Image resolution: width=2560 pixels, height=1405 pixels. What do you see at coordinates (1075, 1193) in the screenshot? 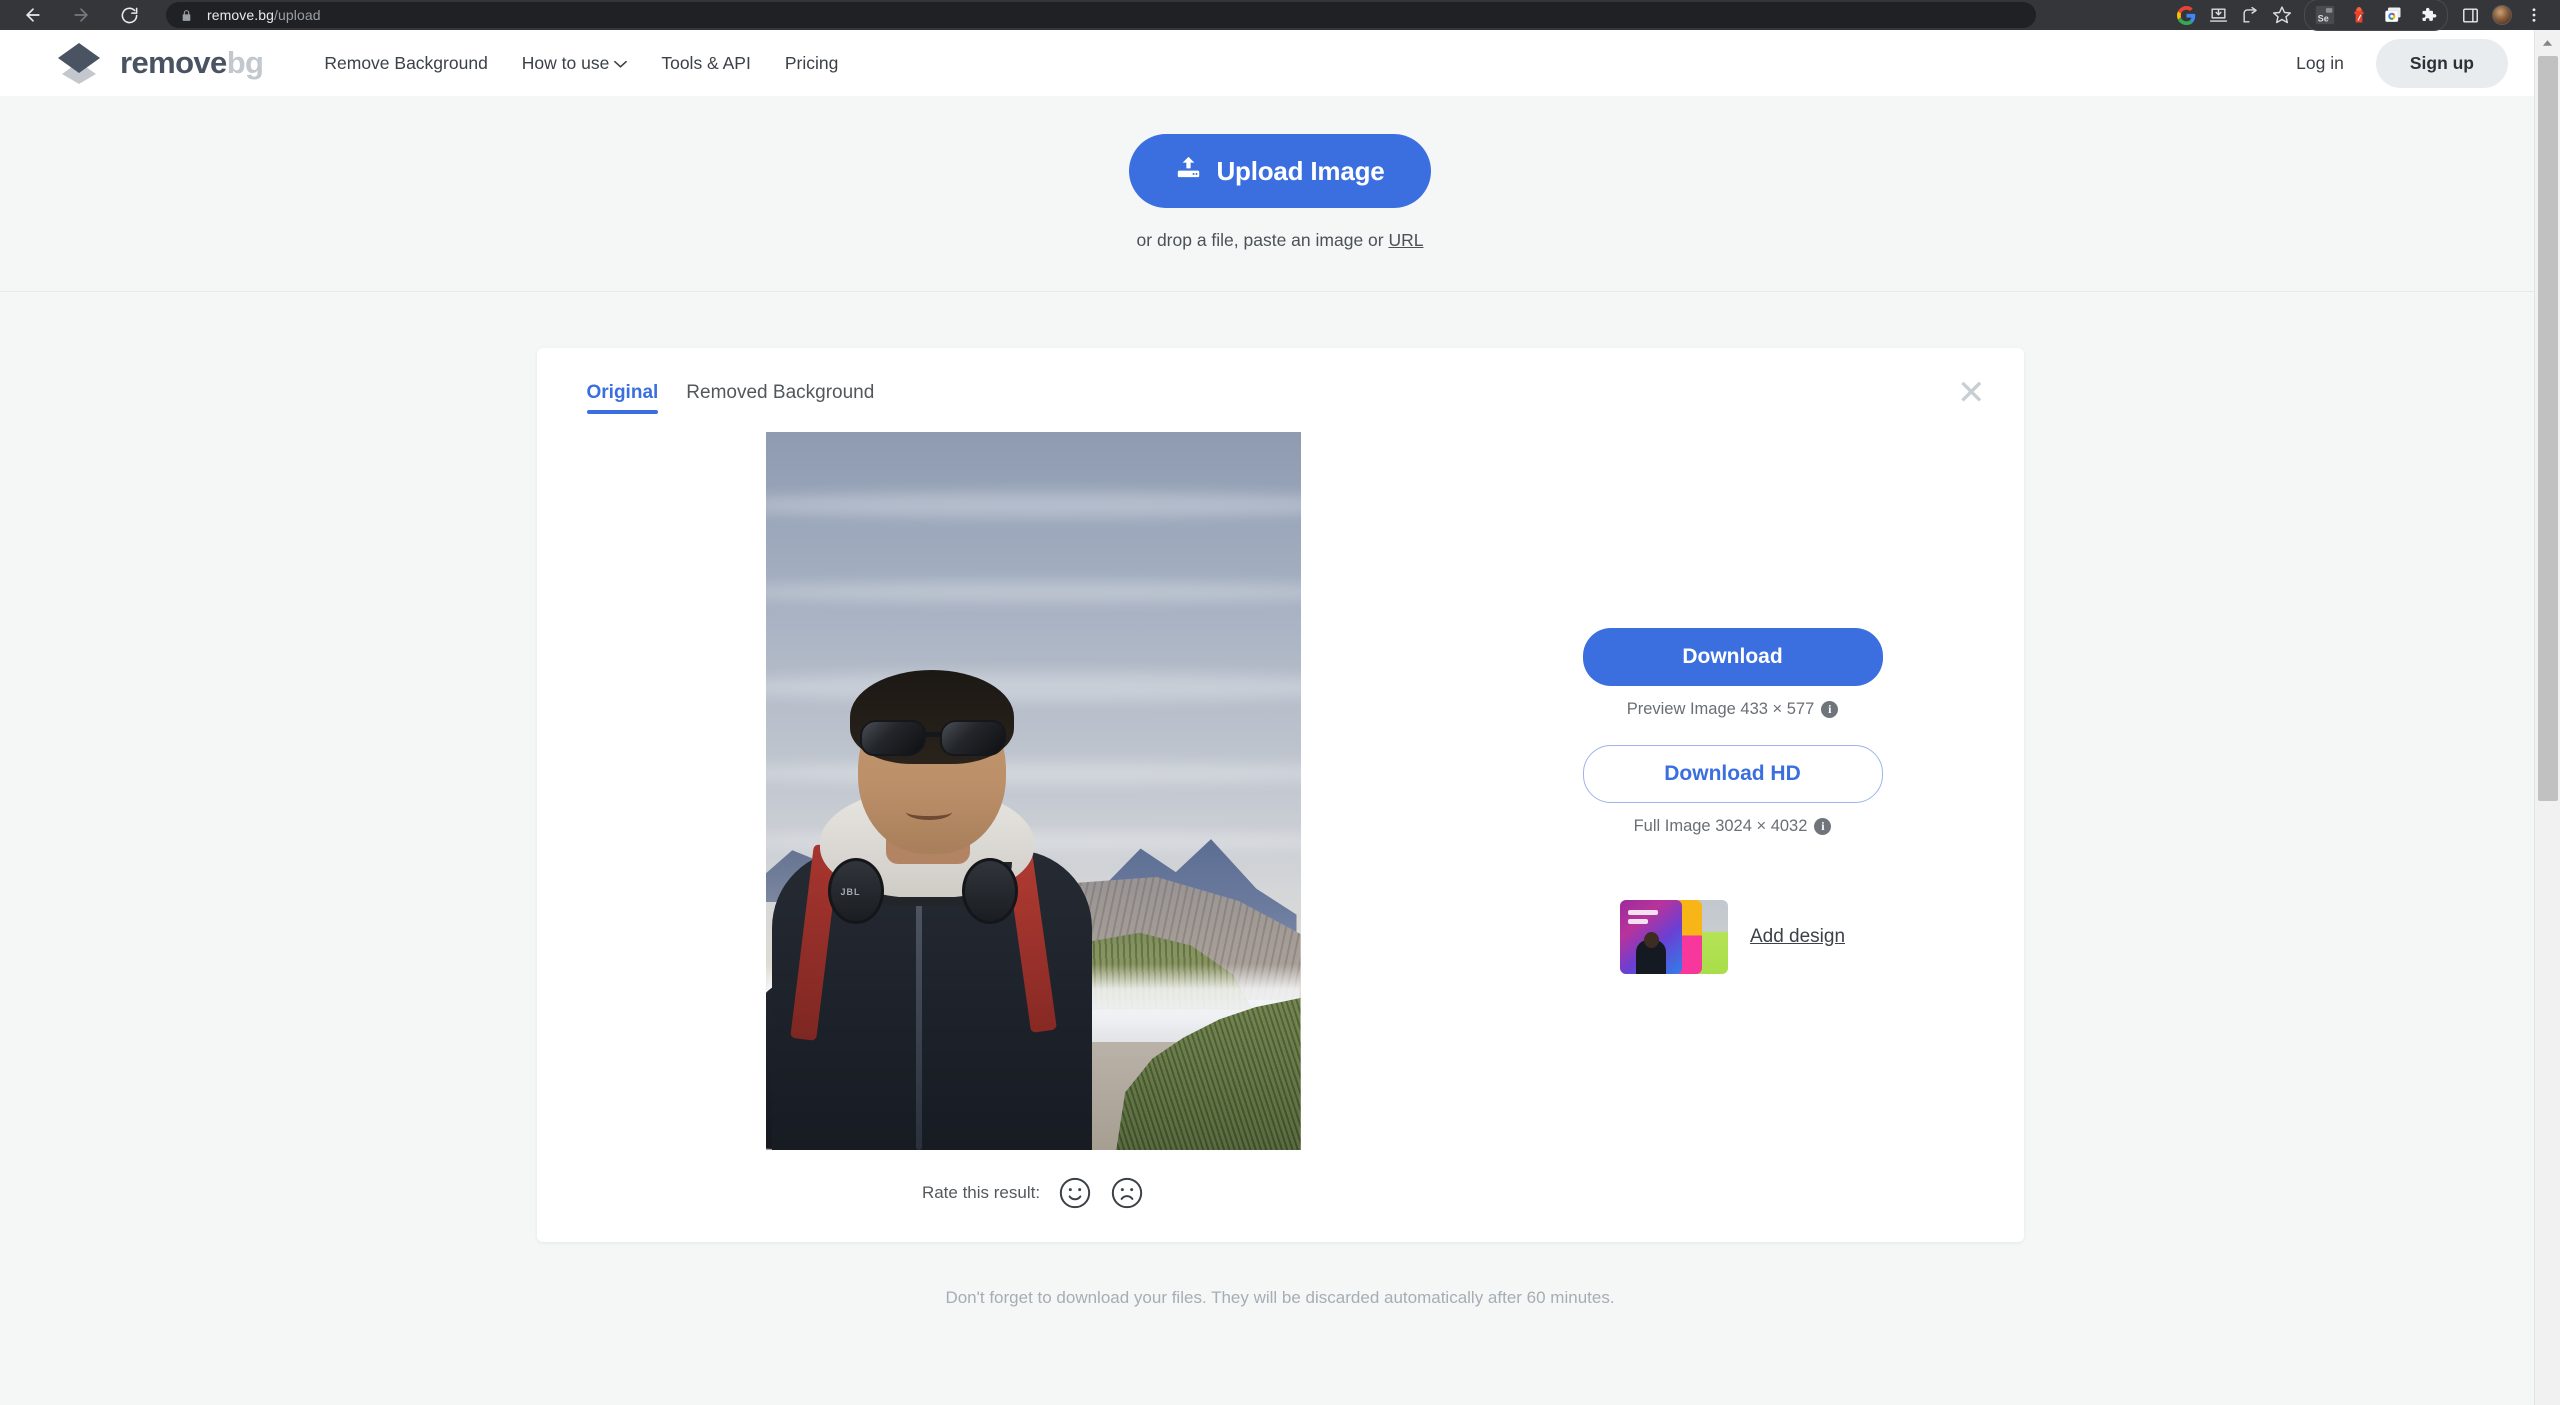
I see `happy-face-icon` at bounding box center [1075, 1193].